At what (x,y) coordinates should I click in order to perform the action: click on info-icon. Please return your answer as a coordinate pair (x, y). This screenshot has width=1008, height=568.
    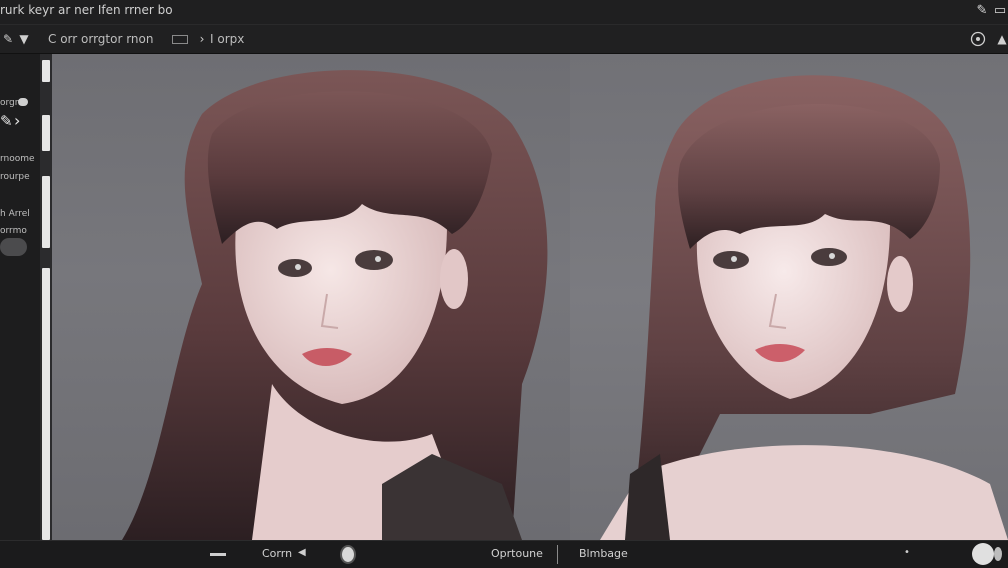
    Looking at the image, I should click on (978, 39).